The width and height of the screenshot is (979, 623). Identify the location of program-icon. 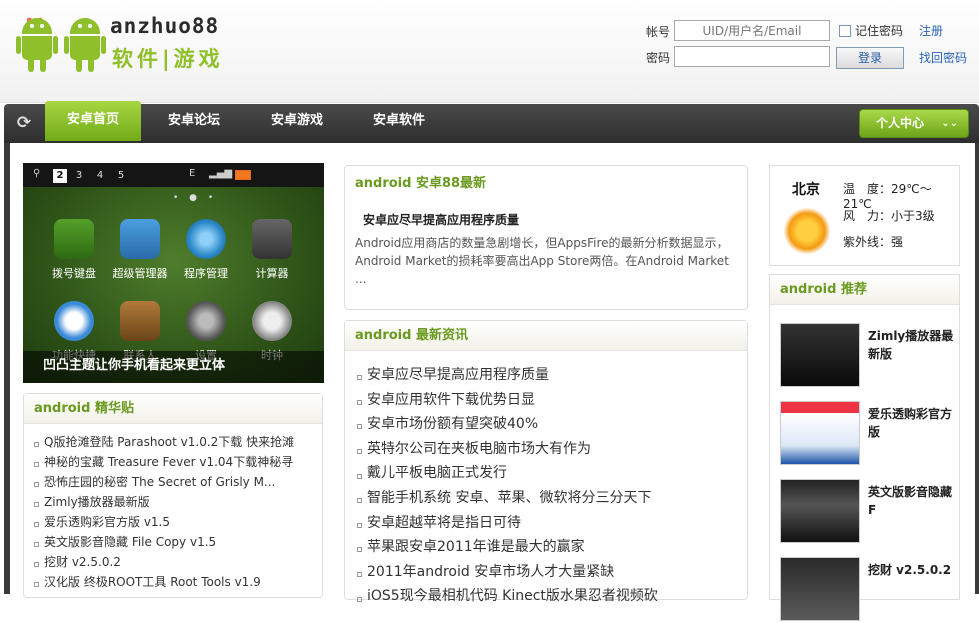
(206, 239).